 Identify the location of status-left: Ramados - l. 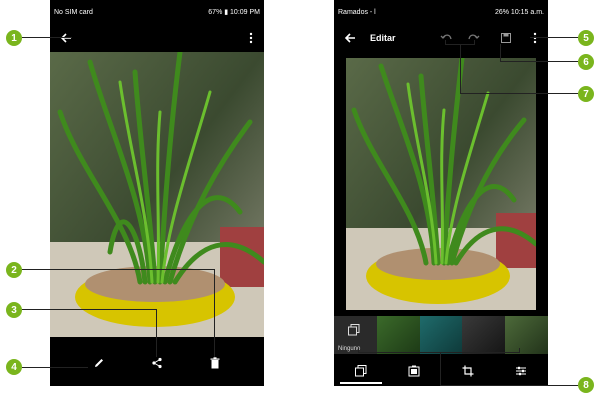
(357, 12).